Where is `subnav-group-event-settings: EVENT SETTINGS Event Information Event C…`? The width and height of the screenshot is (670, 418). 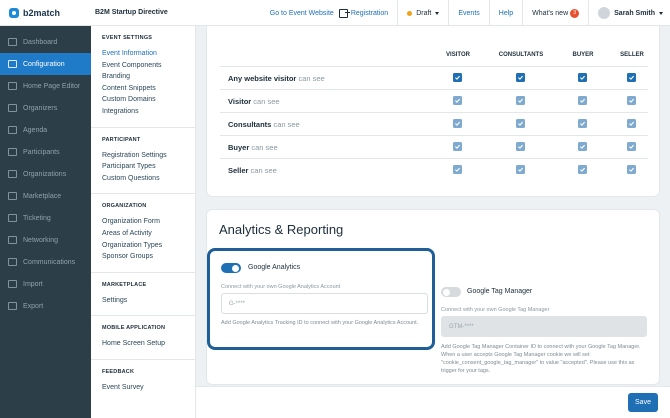 subnav-group-event-settings: EVENT SETTINGS Event Information Event C… is located at coordinates (143, 72).